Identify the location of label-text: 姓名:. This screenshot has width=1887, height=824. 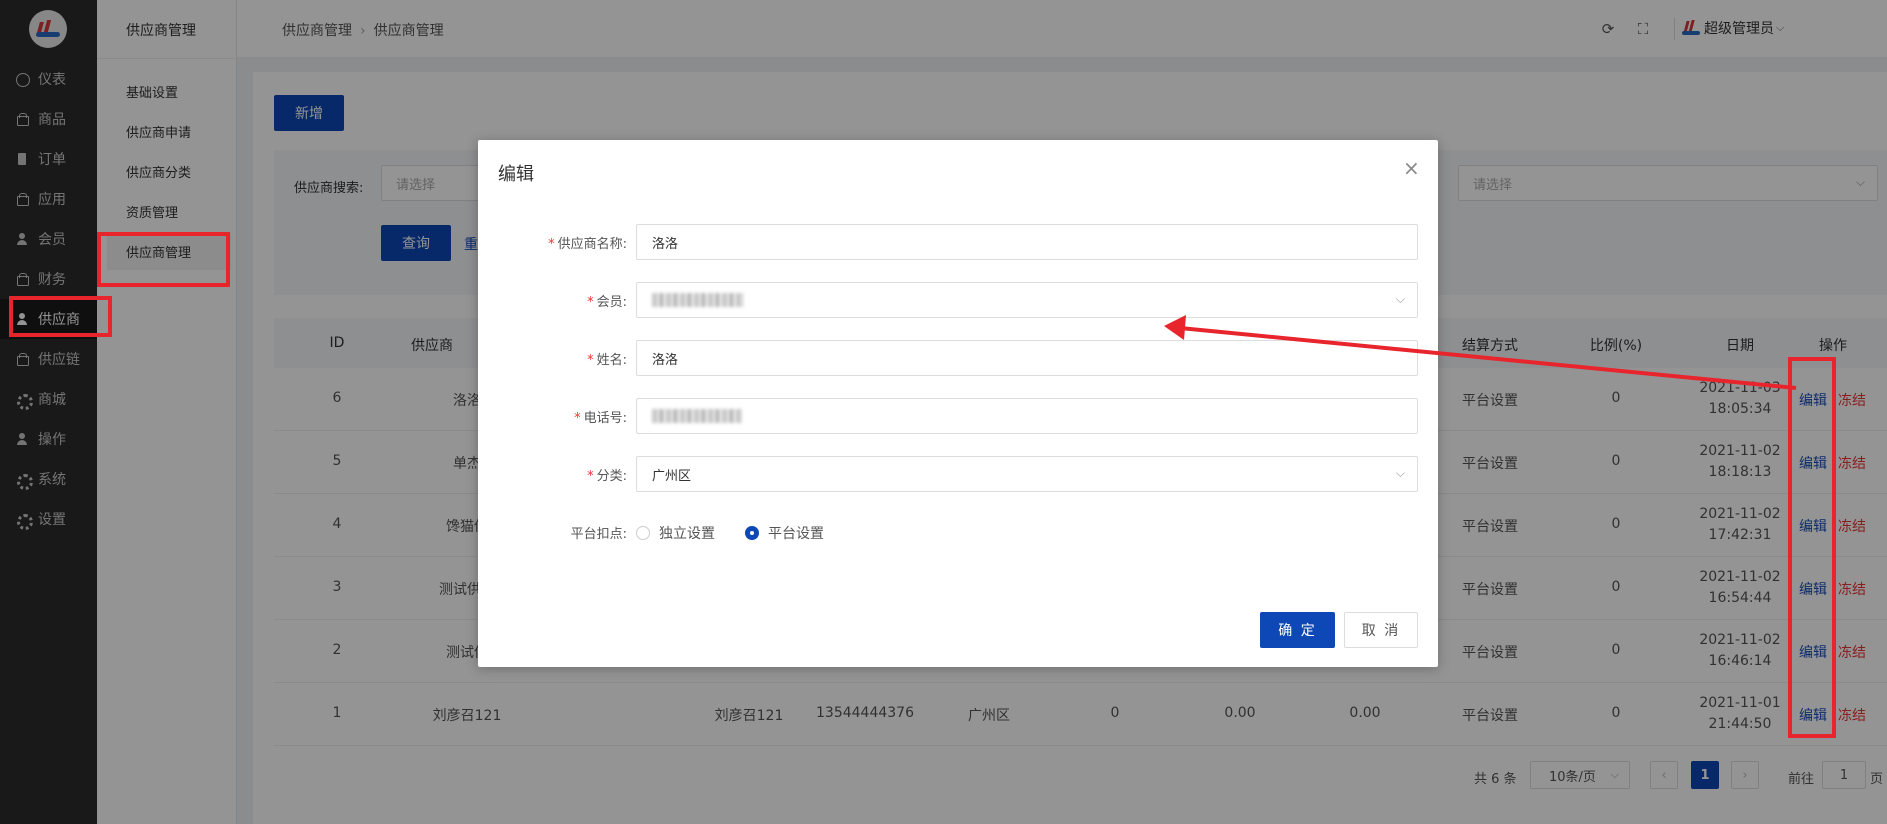
(611, 360).